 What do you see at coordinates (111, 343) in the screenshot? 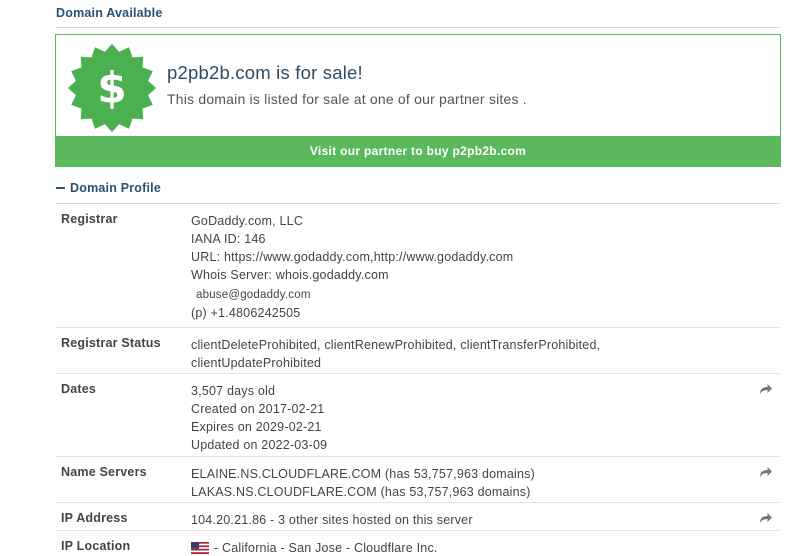
I see `registrar-status-label: Registrar Status` at bounding box center [111, 343].